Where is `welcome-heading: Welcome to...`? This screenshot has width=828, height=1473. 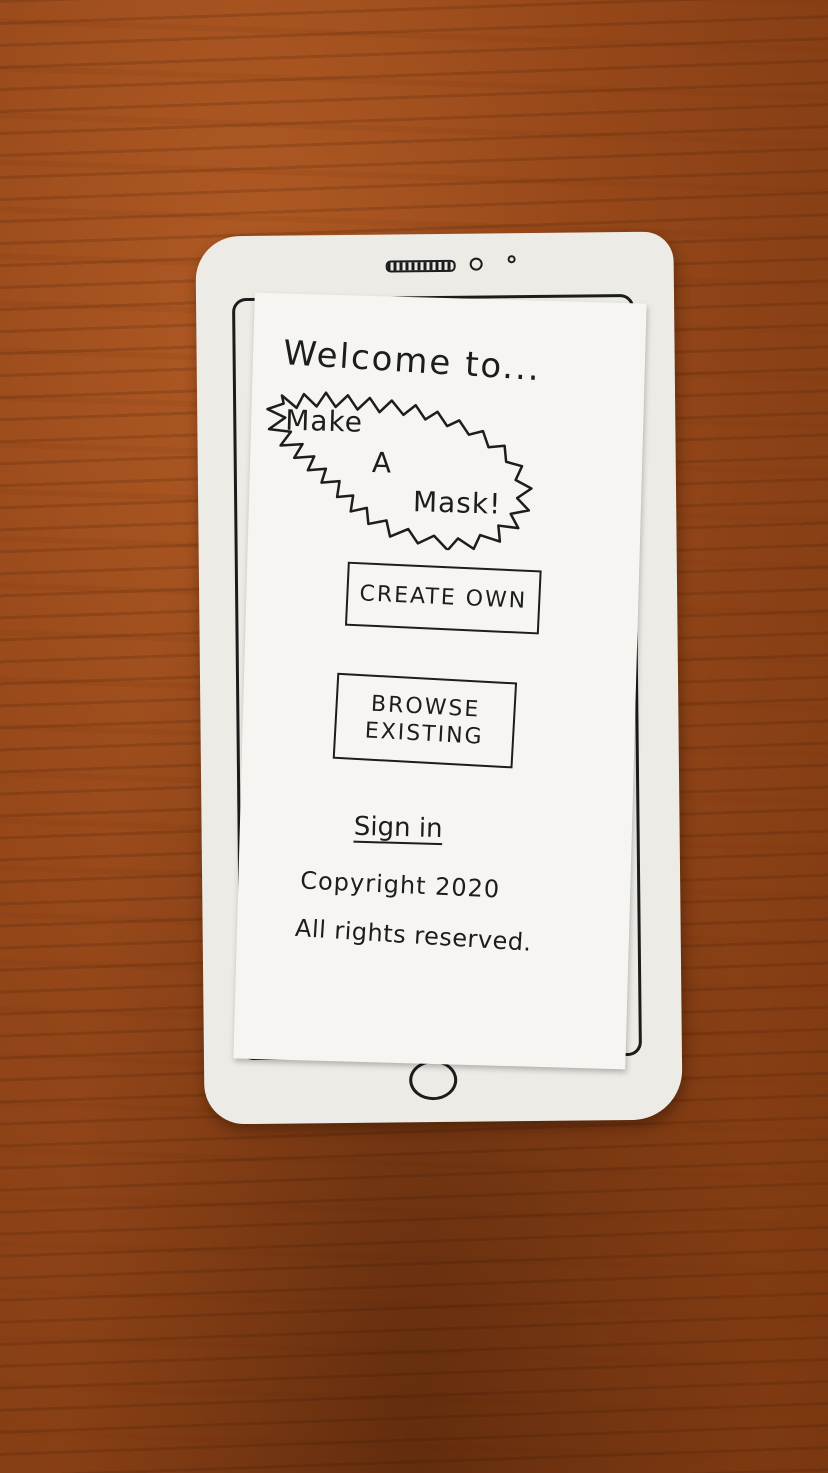 welcome-heading: Welcome to... is located at coordinates (412, 361).